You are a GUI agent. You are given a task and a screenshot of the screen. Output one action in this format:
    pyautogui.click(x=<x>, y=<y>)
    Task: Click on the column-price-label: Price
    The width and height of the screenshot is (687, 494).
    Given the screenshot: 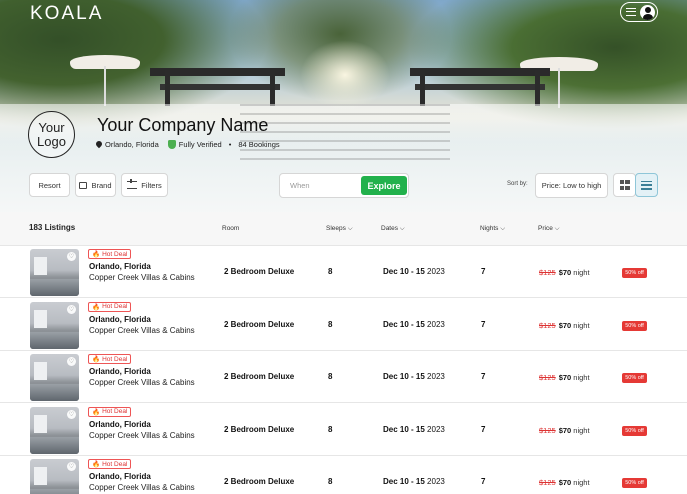 What is the action you would take?
    pyautogui.click(x=545, y=228)
    